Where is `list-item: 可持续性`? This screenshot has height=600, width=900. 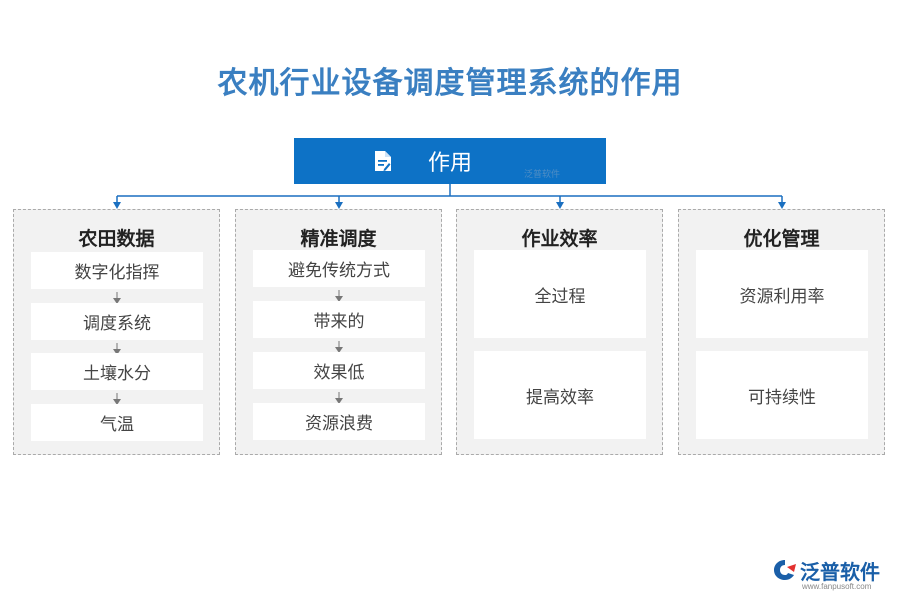
list-item: 可持续性 is located at coordinates (782, 395).